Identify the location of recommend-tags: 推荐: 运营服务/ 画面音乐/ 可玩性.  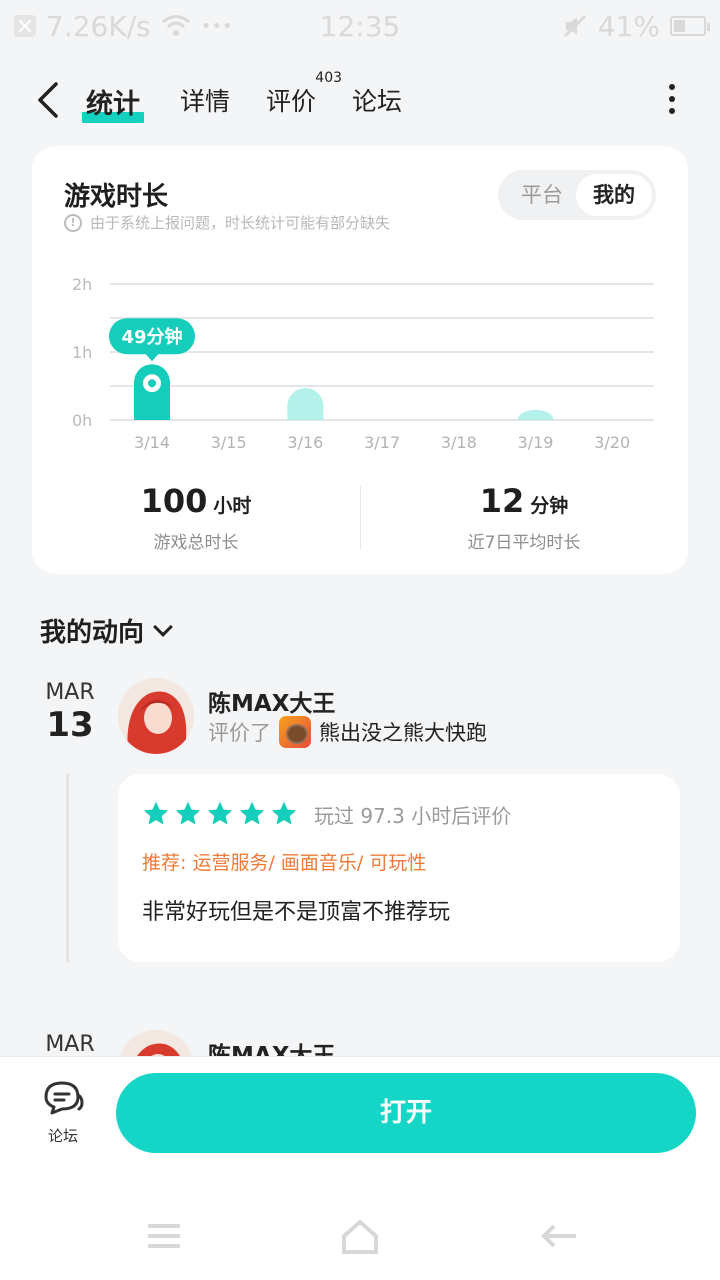
(284, 863).